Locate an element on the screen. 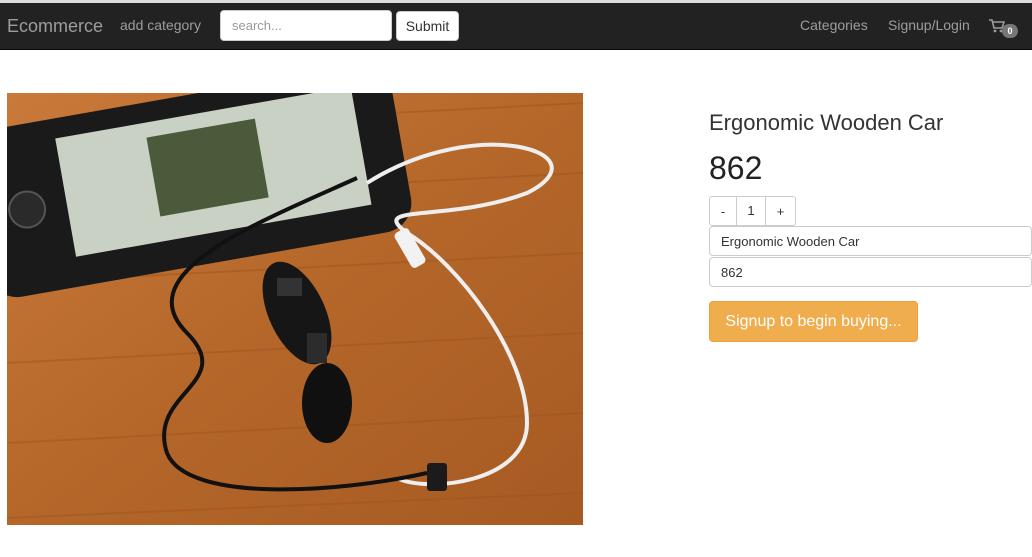 This screenshot has height=557, width=1032. signup-login-link: Signup/Login is located at coordinates (929, 25).